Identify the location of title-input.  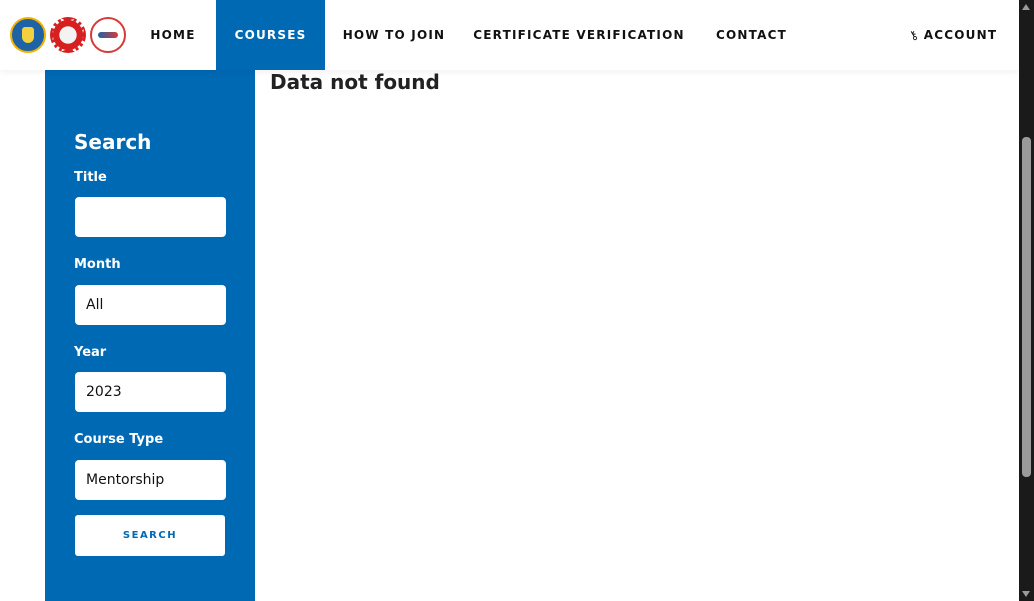
(150, 217).